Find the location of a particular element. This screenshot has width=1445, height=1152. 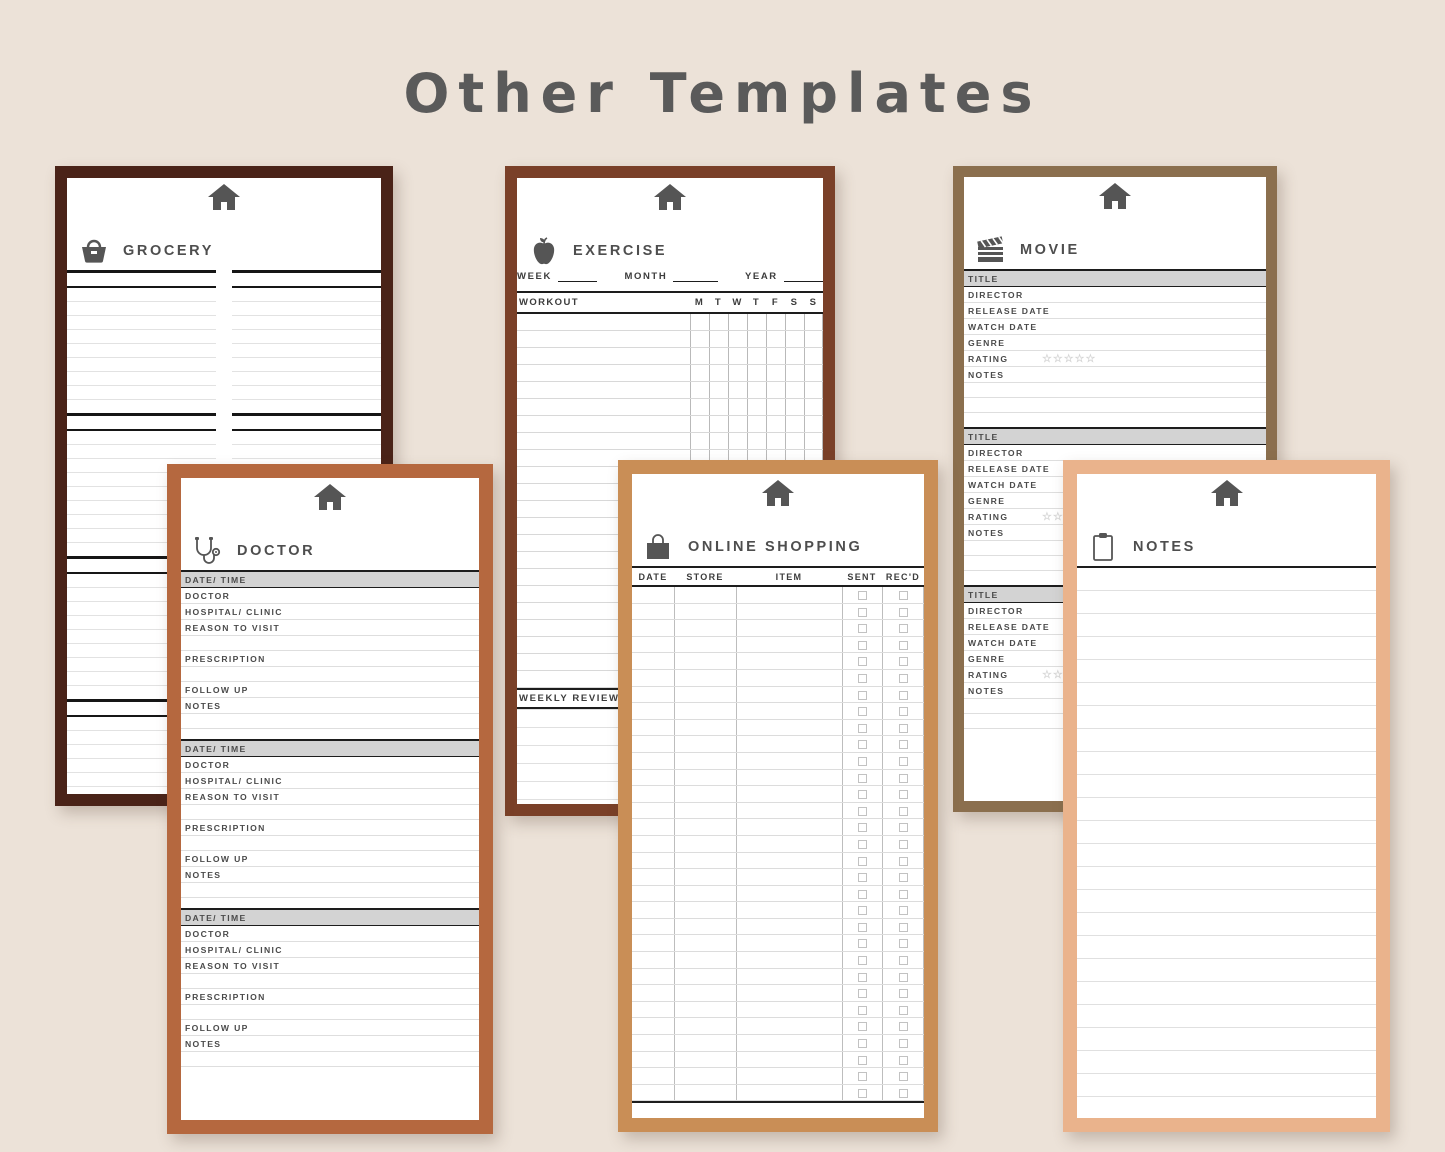

doctor-field-reason-to-visit: REASON TO VISIT is located at coordinates (330, 966).